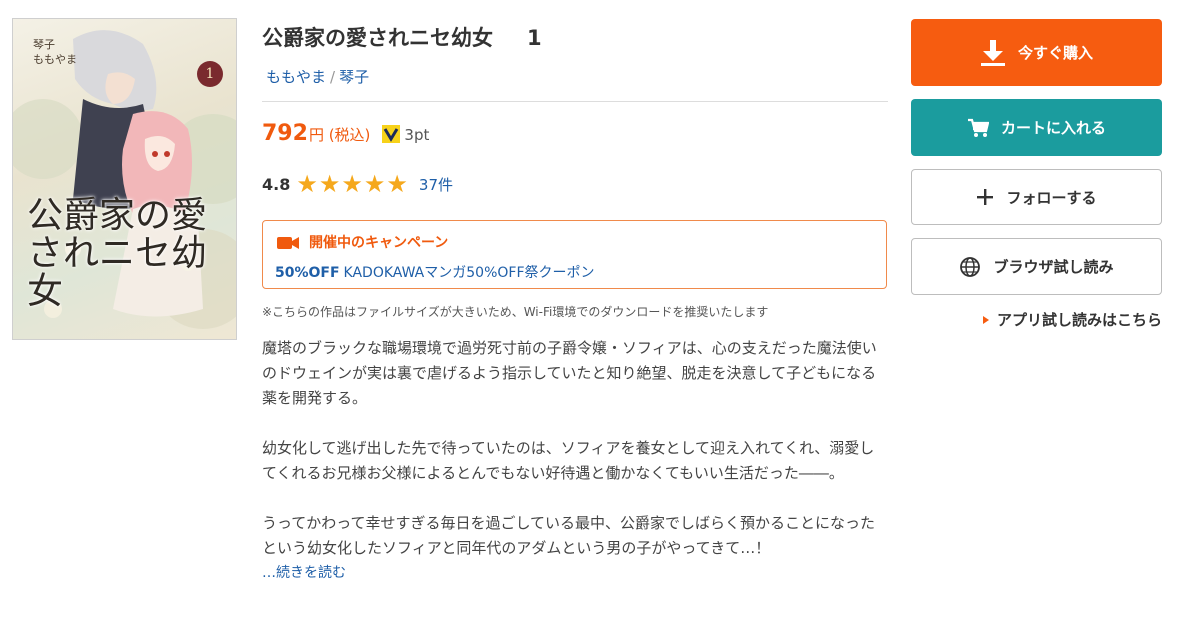  I want to click on book-title-text: 公爵家の愛されニセ幼女, so click(377, 38).